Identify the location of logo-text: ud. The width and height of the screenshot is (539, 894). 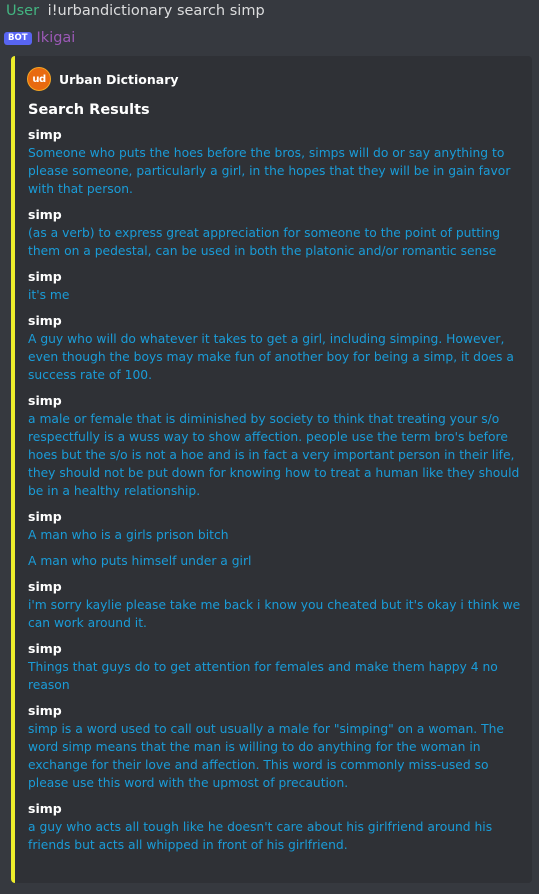
(39, 79).